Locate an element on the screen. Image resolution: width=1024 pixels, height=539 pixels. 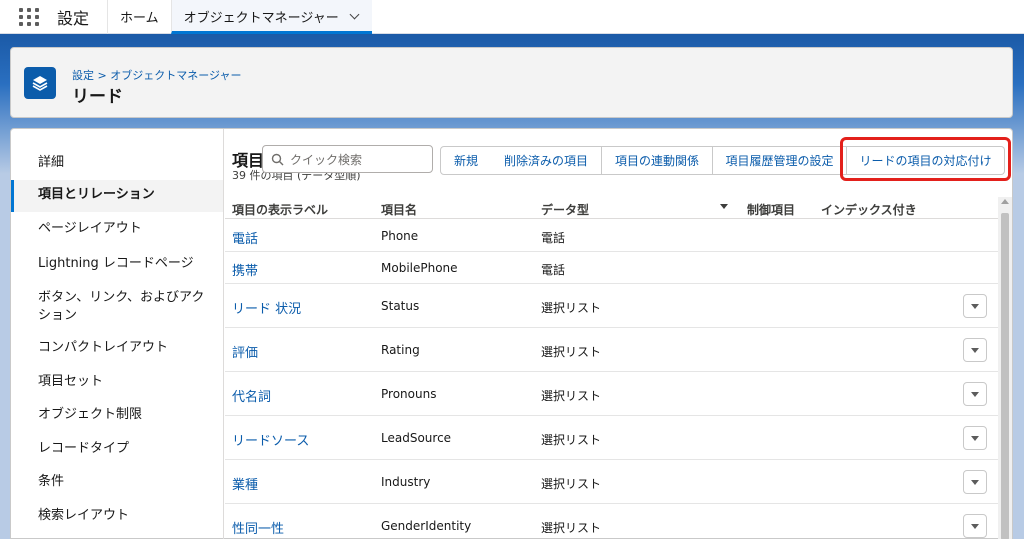
field-history-button: 項目履歴管理の設定 is located at coordinates (780, 160).